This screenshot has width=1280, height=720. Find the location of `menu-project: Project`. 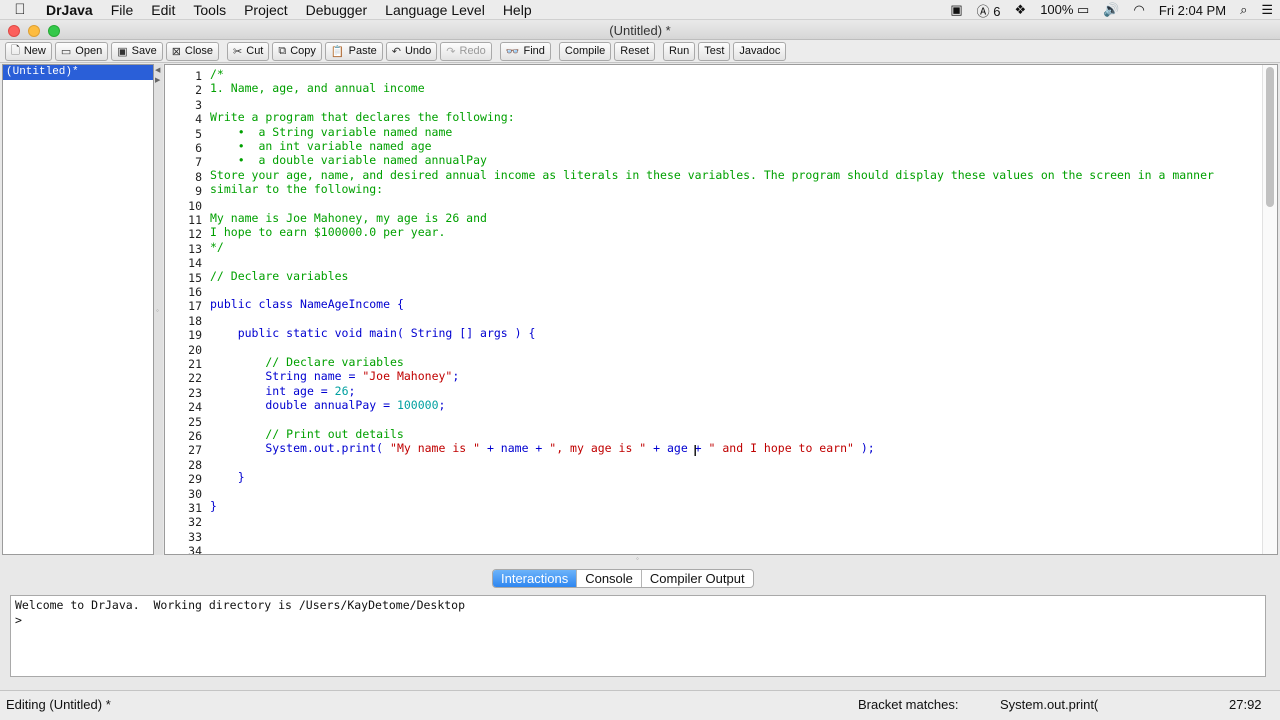

menu-project: Project is located at coordinates (266, 10).